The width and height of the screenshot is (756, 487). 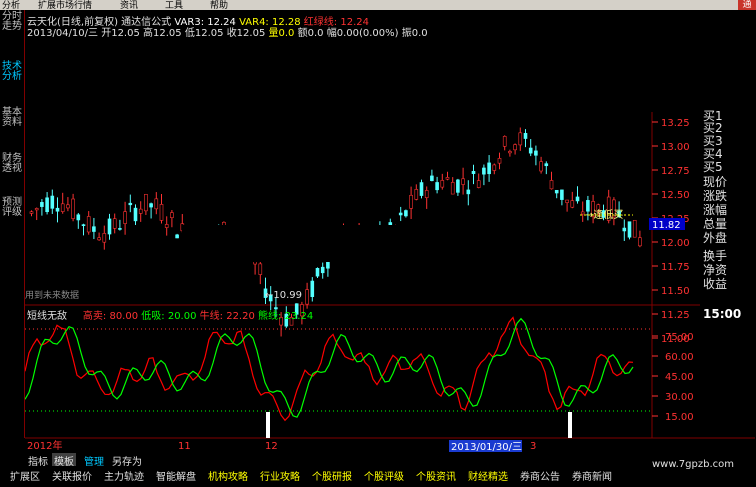 I want to click on turnover-label: 换手, so click(x=715, y=256).